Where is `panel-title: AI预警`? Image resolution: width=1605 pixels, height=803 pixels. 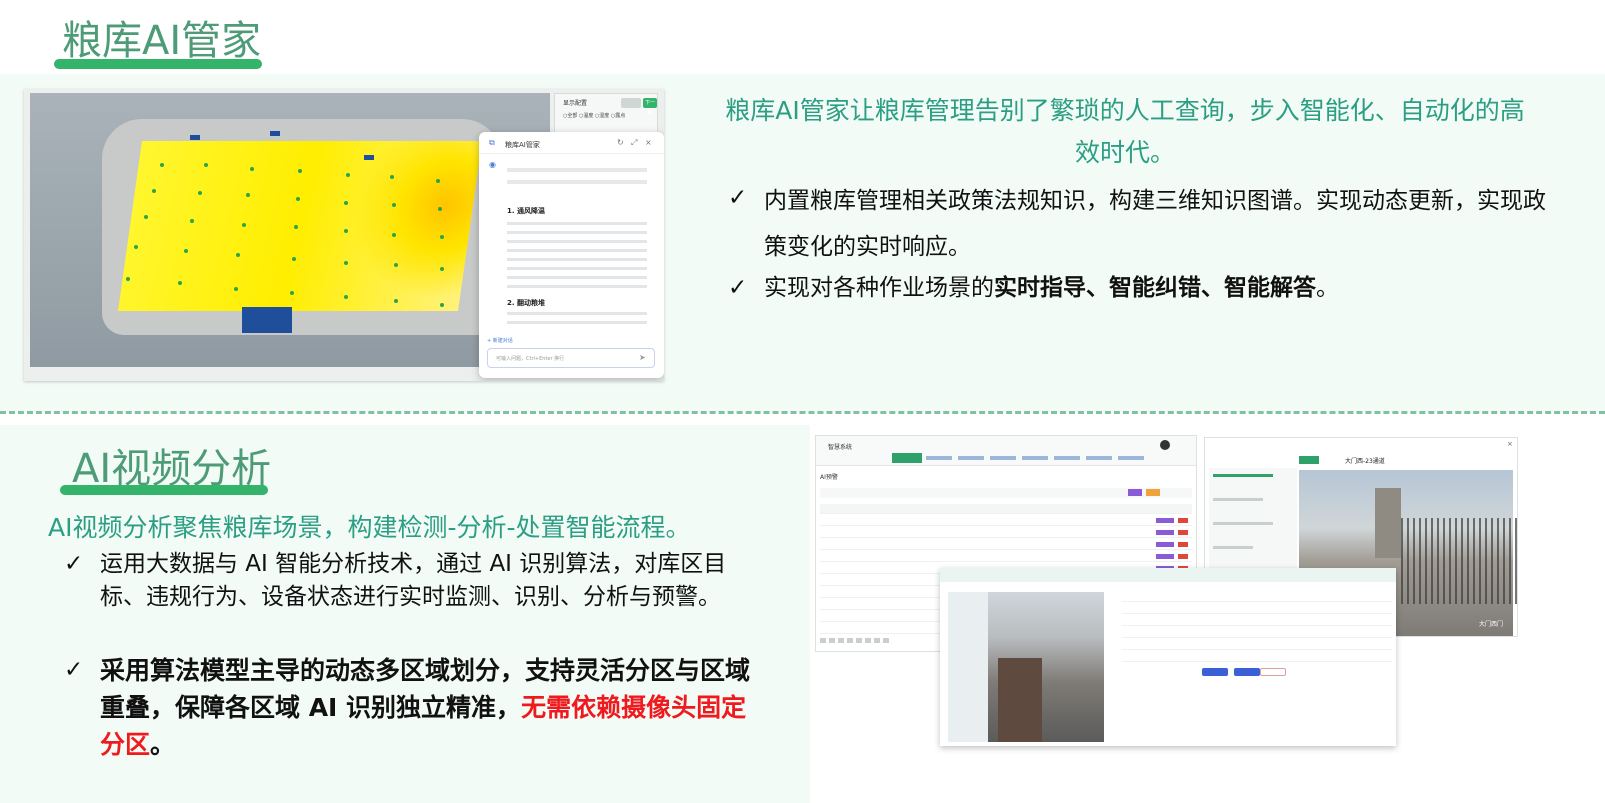
panel-title: AI预警 is located at coordinates (829, 477).